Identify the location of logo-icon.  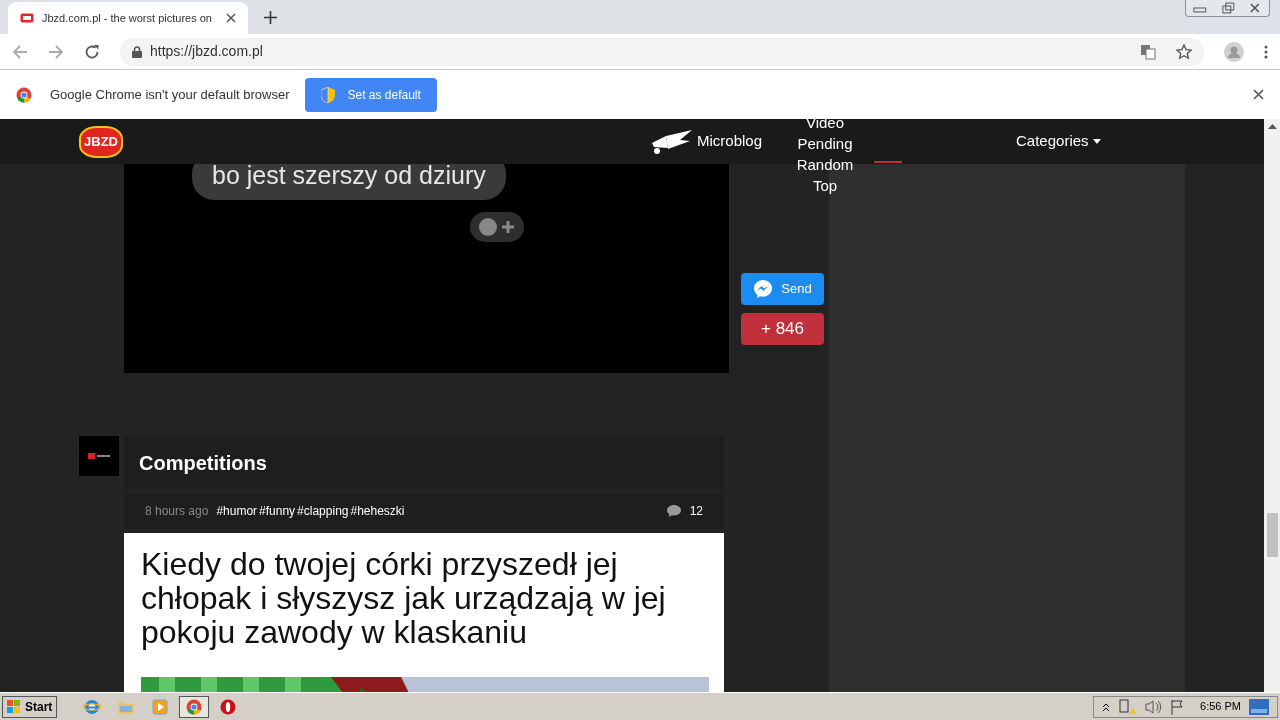
(99, 456).